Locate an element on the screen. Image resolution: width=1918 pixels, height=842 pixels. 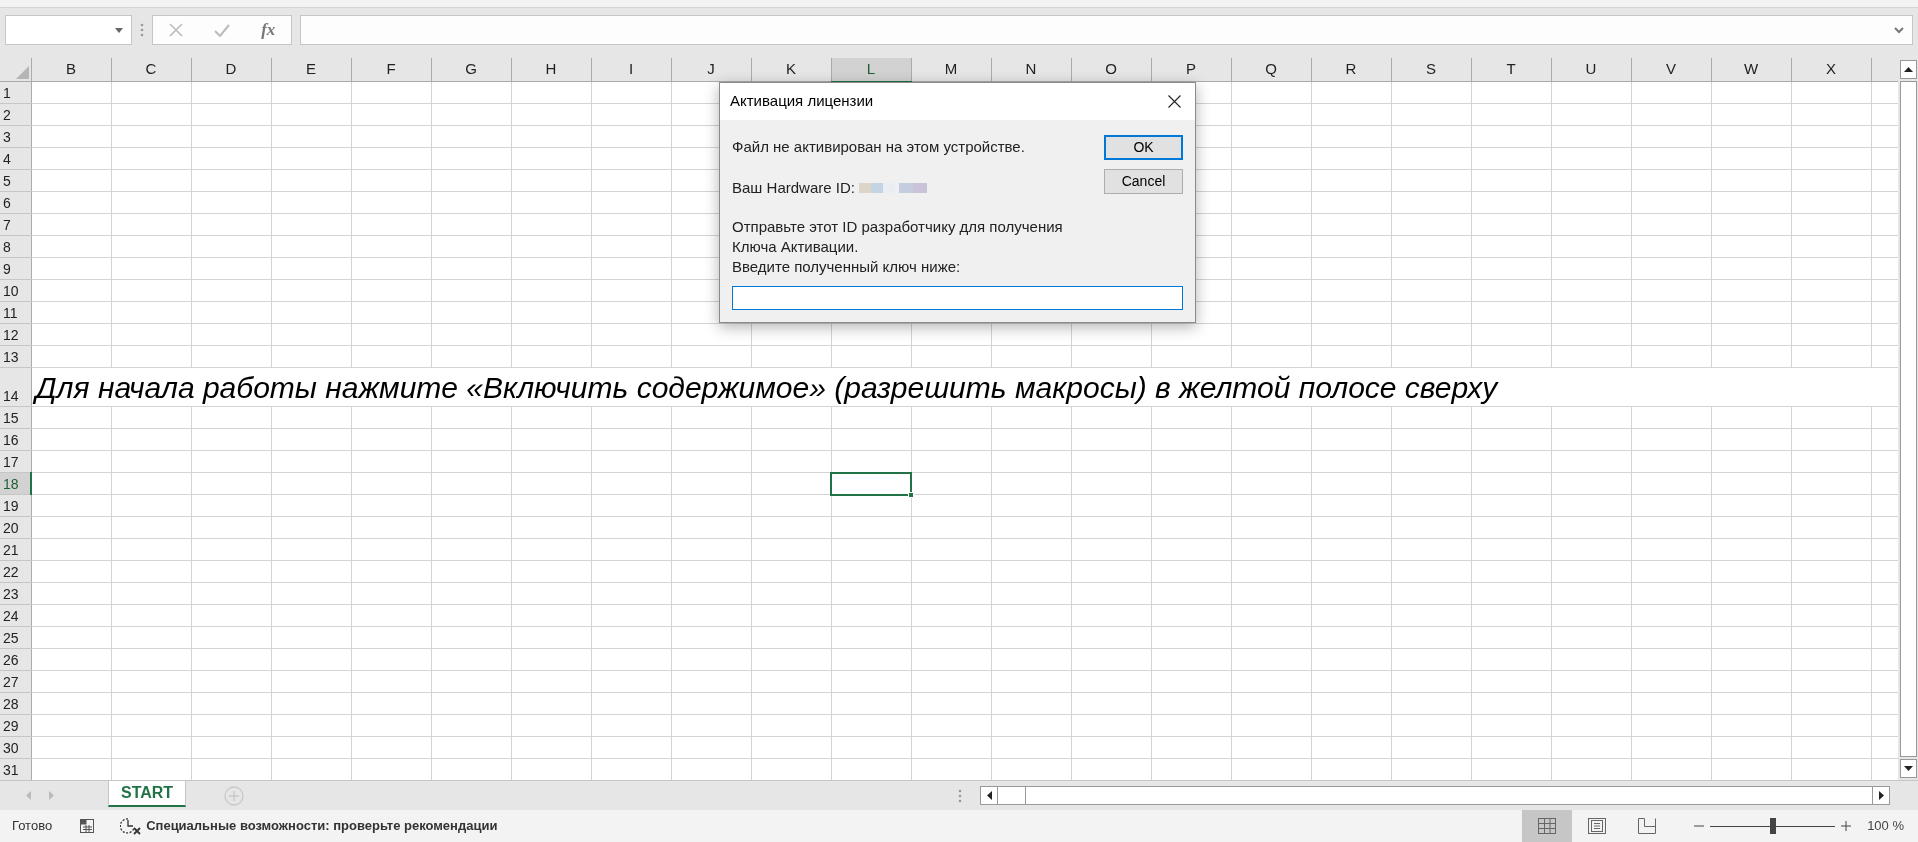
column-header: M is located at coordinates (951, 70).